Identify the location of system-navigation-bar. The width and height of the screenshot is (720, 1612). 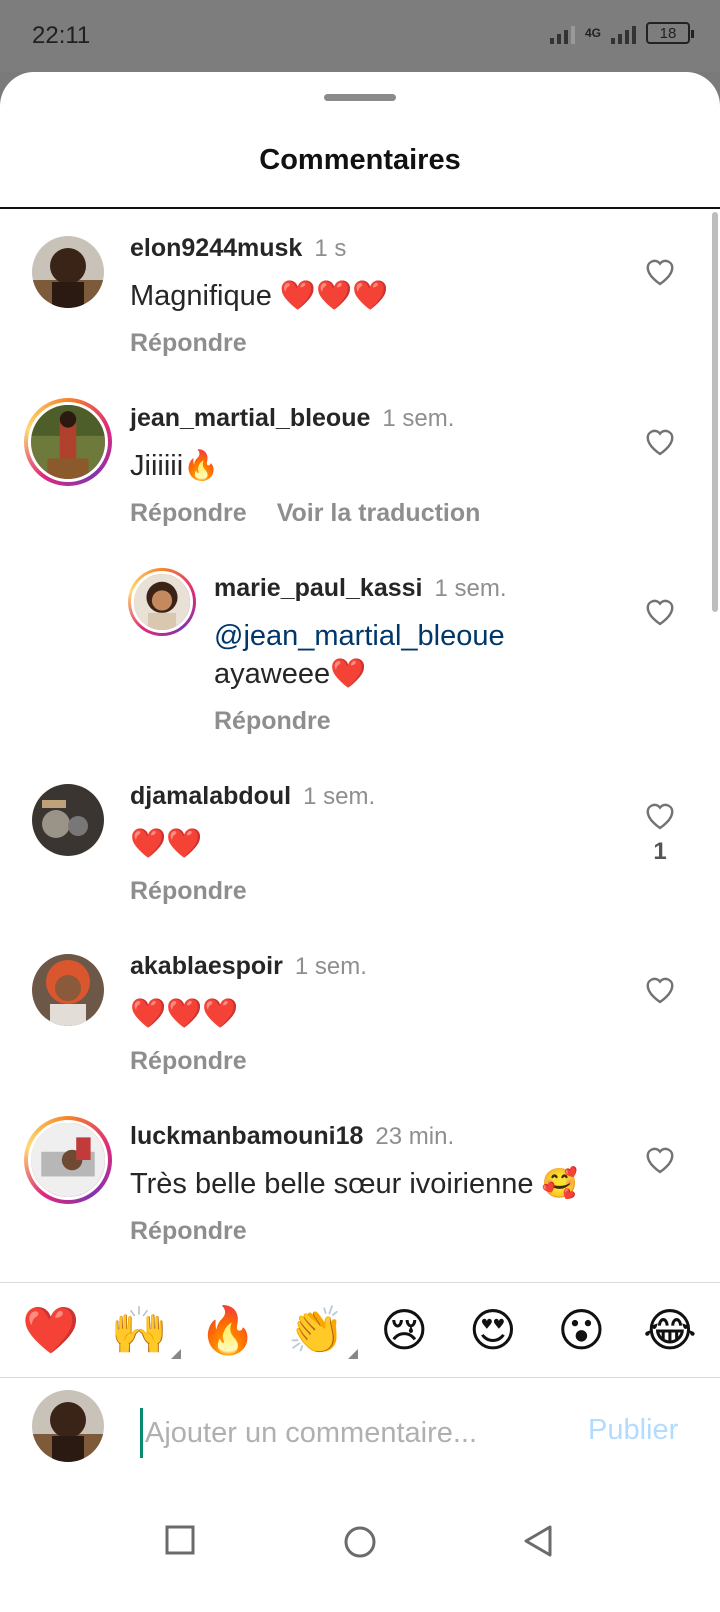
(360, 1550).